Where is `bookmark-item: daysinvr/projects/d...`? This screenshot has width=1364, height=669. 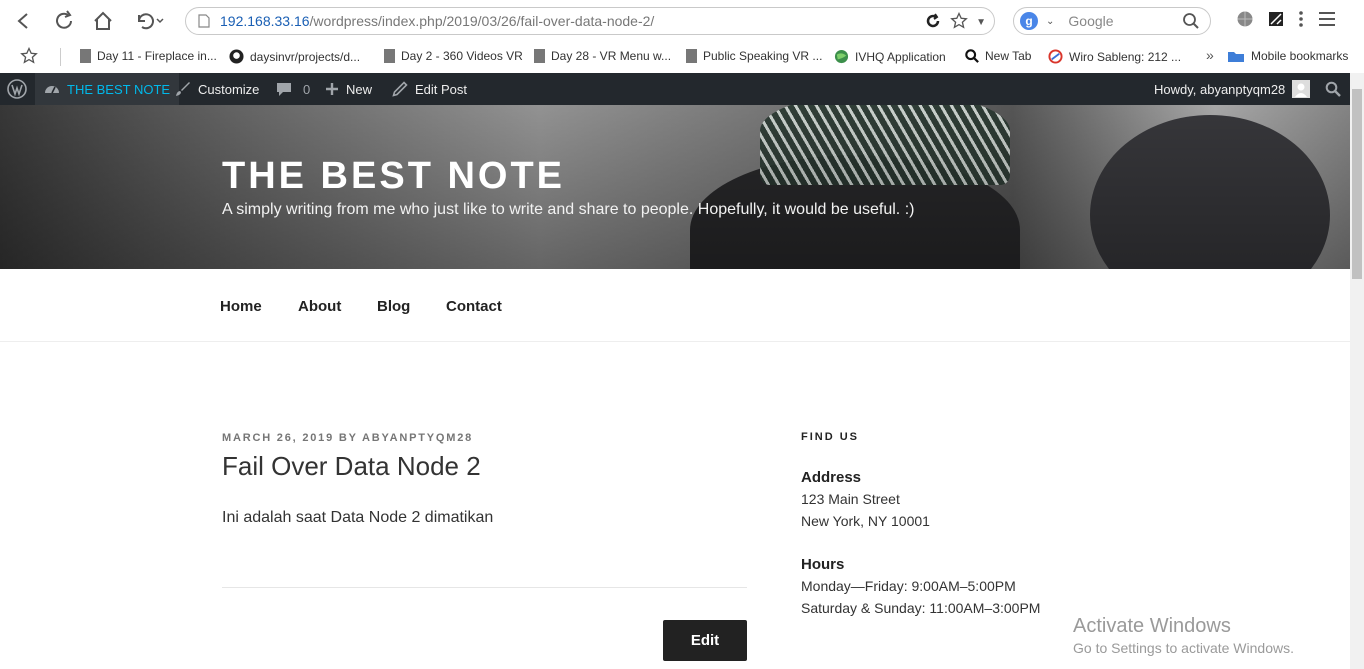 bookmark-item: daysinvr/projects/d... is located at coordinates (294, 56).